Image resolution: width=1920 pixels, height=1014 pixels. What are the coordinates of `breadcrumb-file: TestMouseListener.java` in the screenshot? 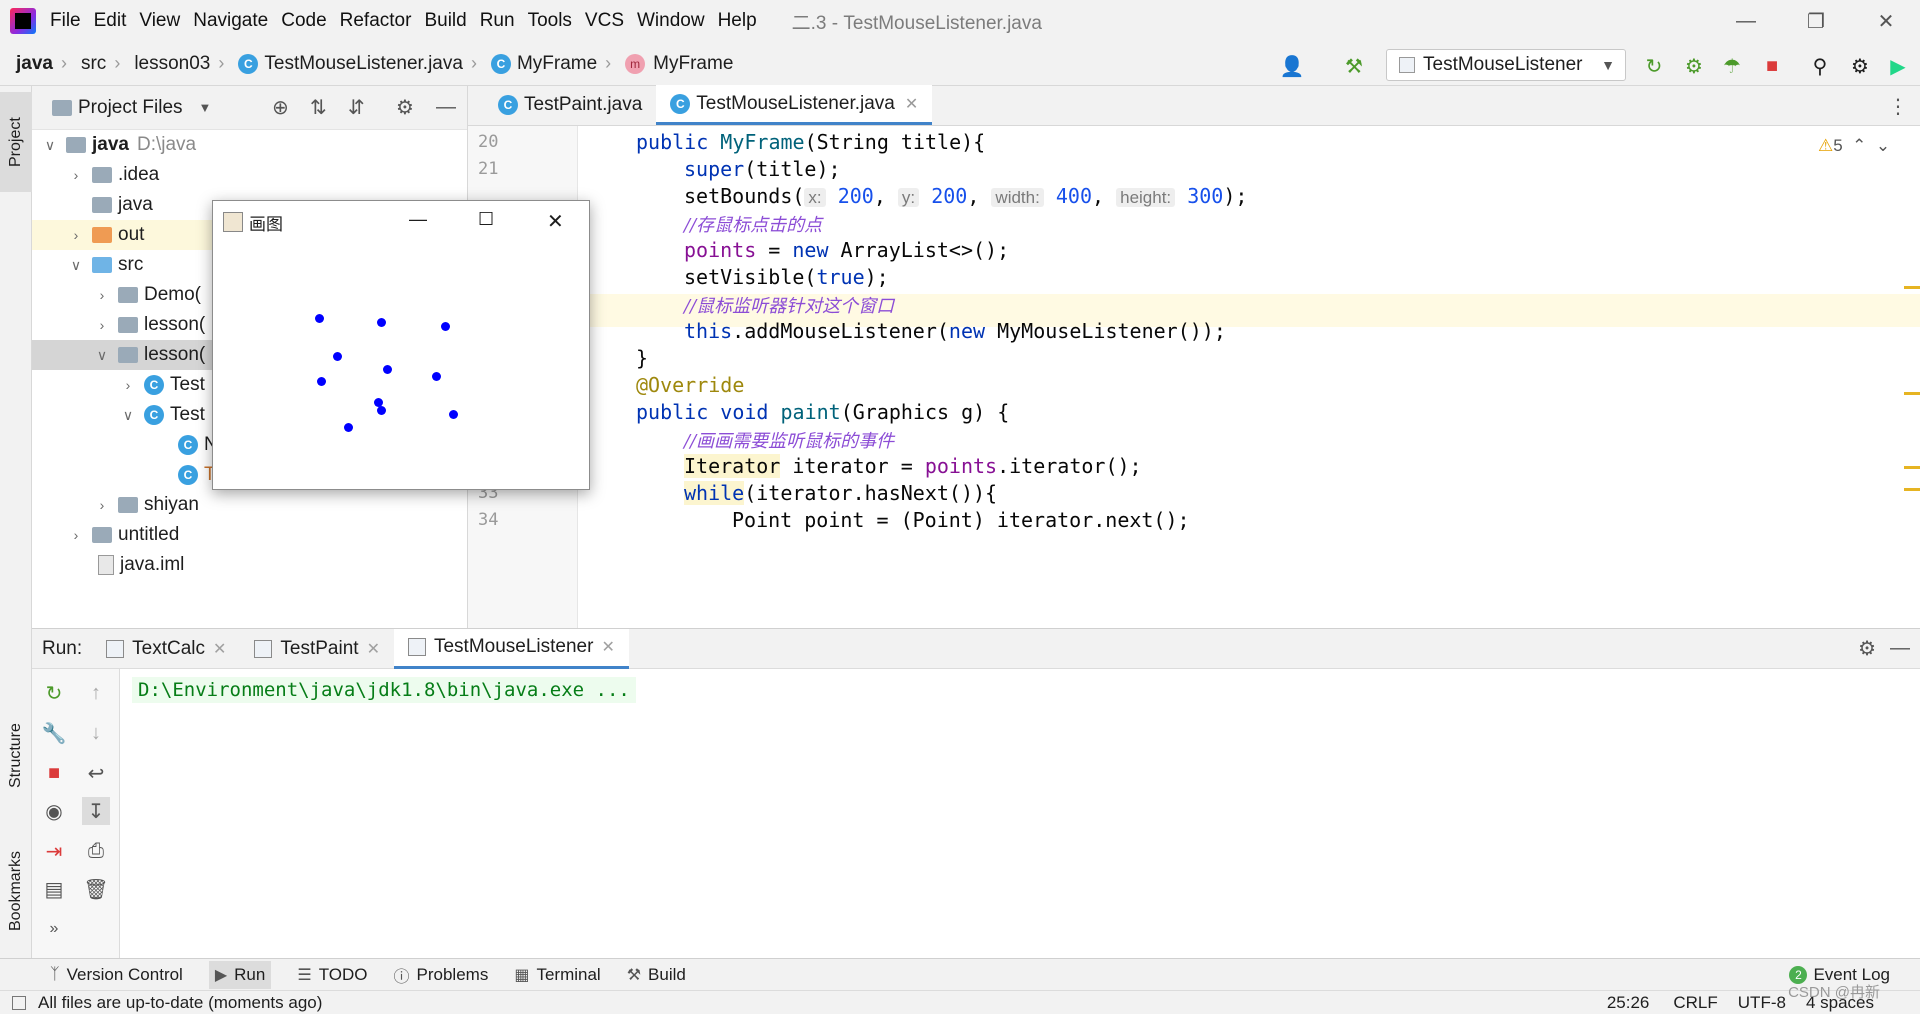 It's located at (363, 64).